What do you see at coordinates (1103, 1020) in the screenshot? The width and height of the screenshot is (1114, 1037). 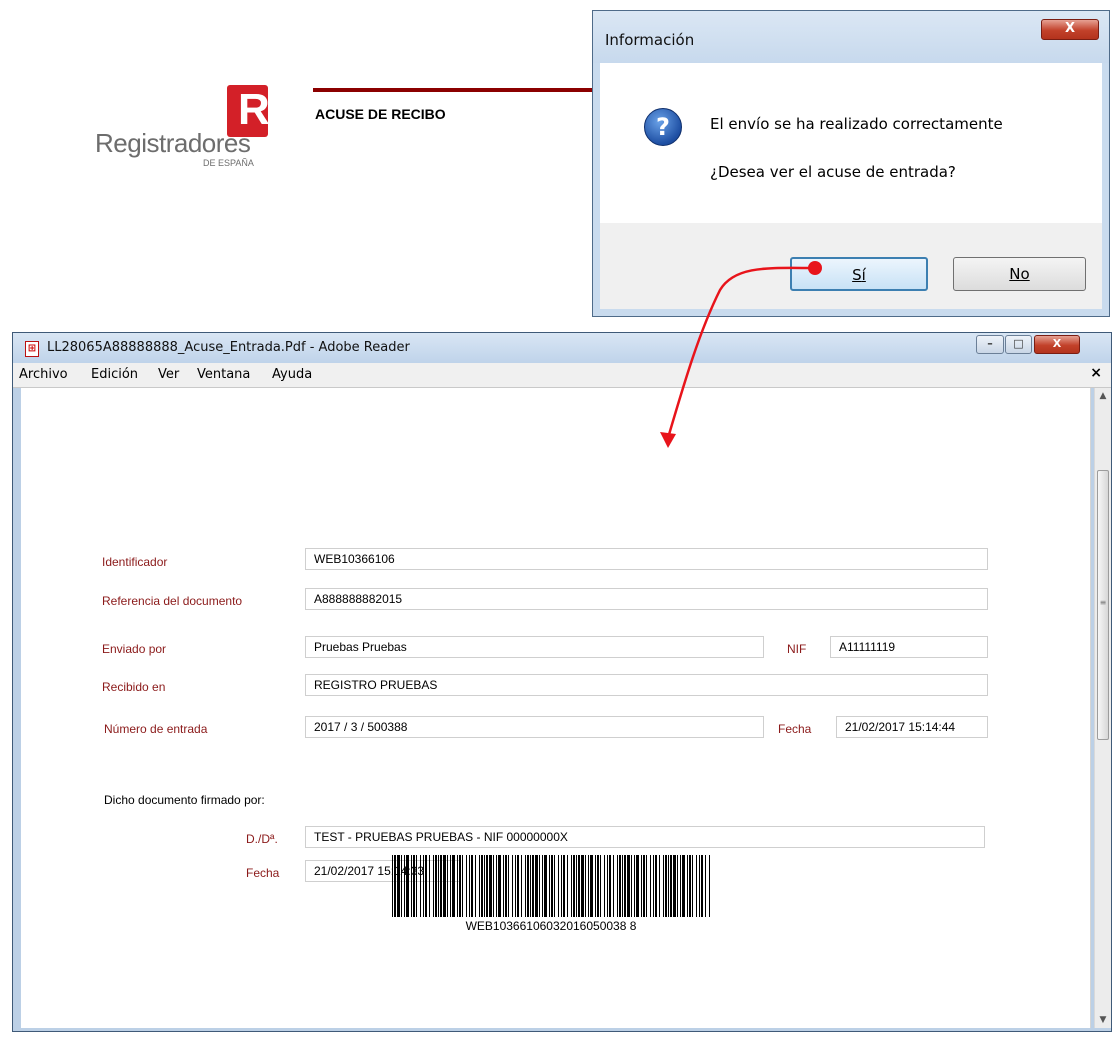 I see `scroll-down-icon: ▼` at bounding box center [1103, 1020].